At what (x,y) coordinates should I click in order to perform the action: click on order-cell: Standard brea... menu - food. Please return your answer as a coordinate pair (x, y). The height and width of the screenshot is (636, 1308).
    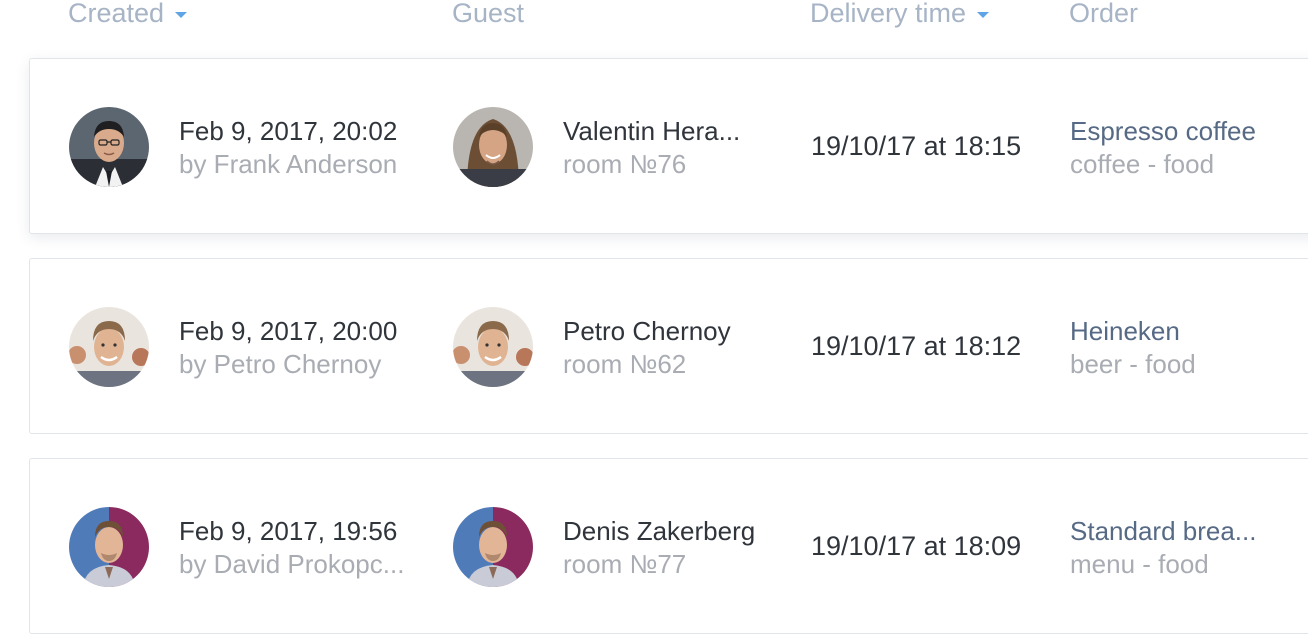
    Looking at the image, I should click on (1189, 548).